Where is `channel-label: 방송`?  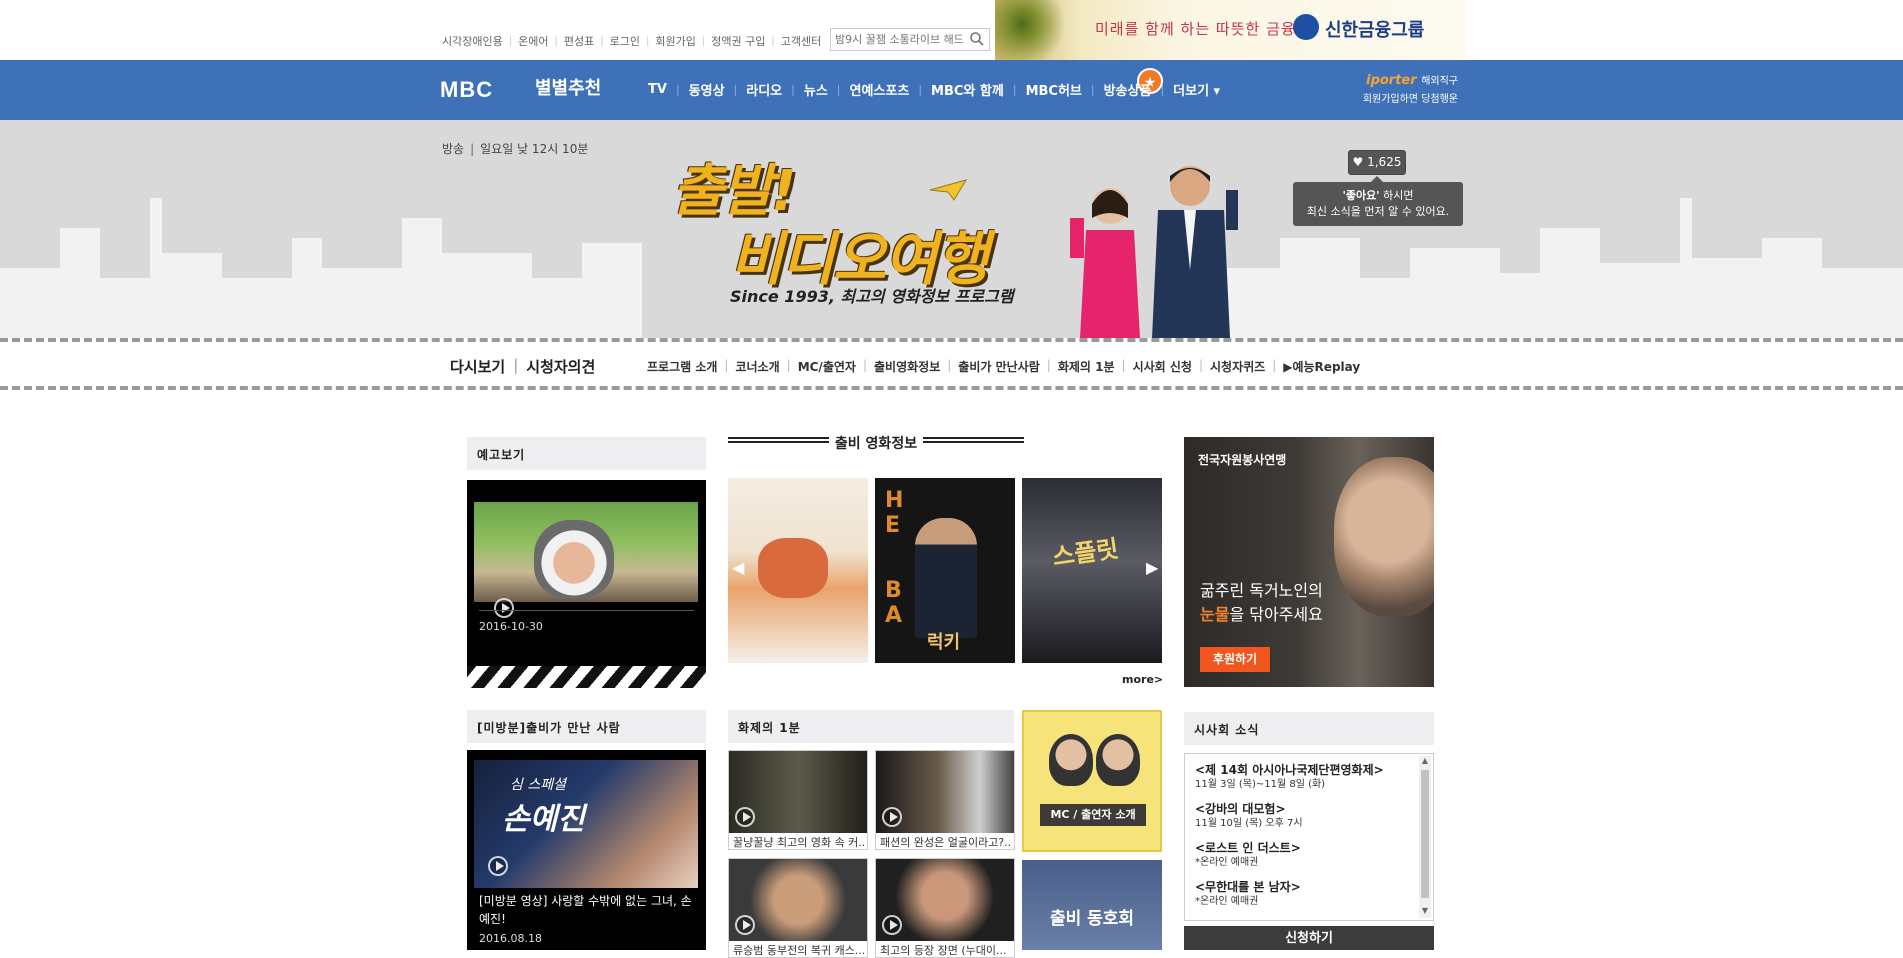
channel-label: 방송 is located at coordinates (453, 149).